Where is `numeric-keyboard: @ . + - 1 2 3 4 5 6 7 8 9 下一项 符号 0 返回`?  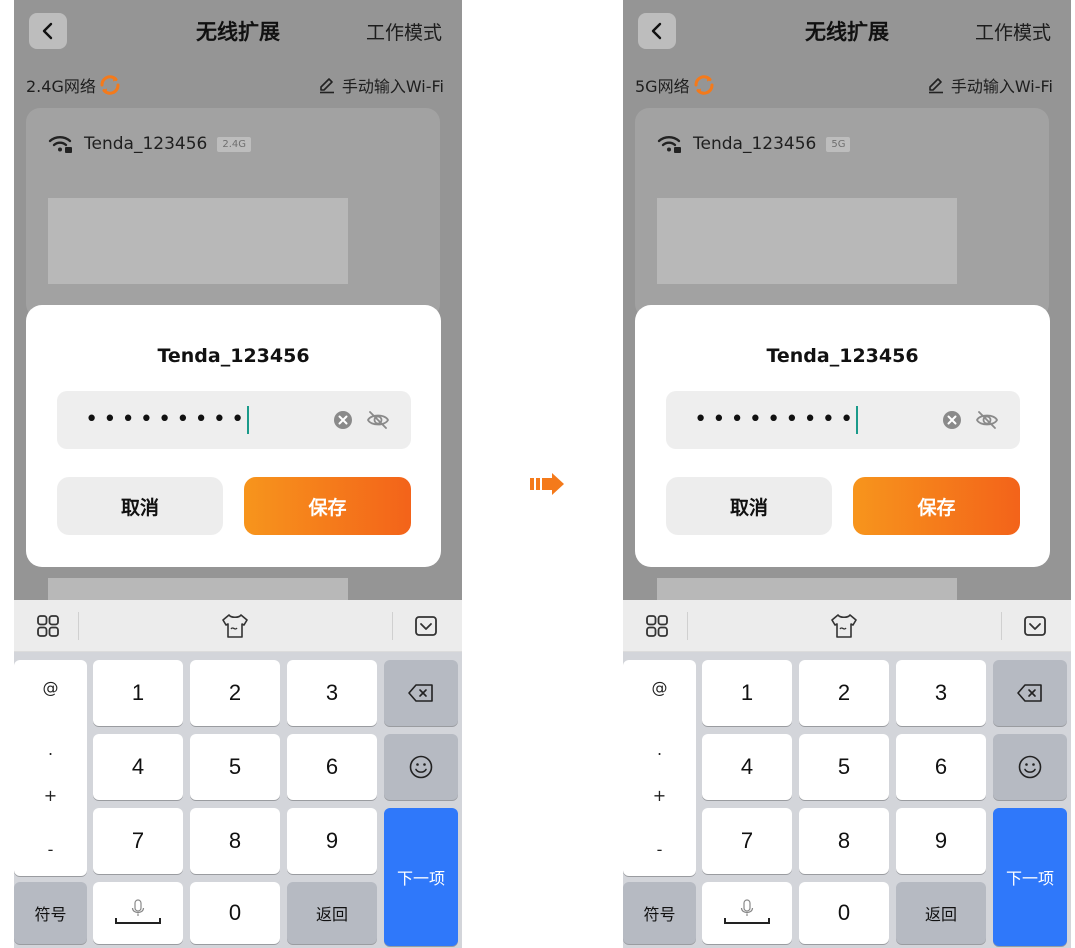
numeric-keyboard: @ . + - 1 2 3 4 5 6 7 8 9 下一项 符号 0 返回 is located at coordinates (847, 800).